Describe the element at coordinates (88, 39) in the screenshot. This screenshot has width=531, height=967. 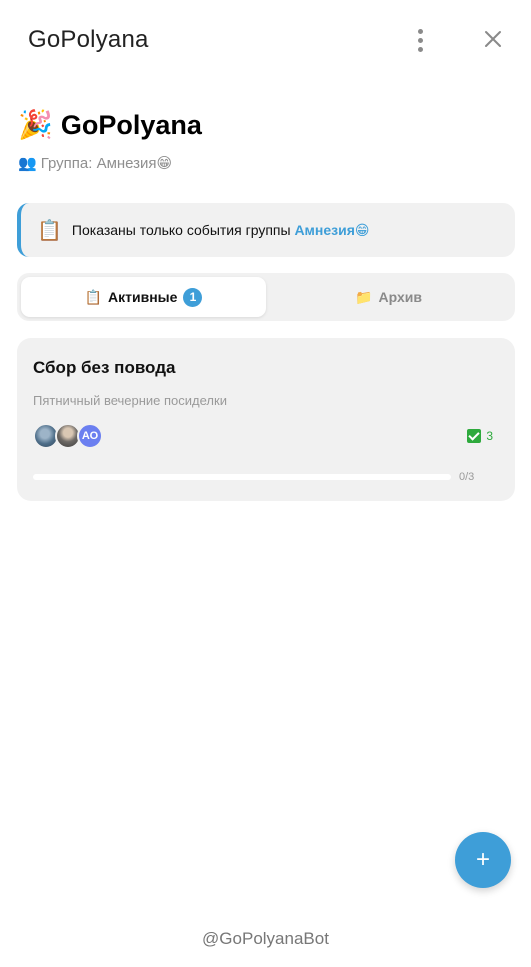
I see `window-title: GoPolyana` at that location.